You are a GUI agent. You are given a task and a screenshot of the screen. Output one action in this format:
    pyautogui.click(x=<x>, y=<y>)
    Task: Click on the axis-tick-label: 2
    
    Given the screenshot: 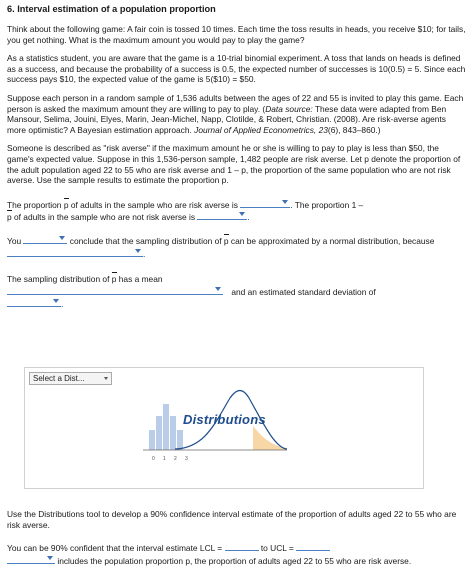 What is the action you would take?
    pyautogui.click(x=175, y=459)
    